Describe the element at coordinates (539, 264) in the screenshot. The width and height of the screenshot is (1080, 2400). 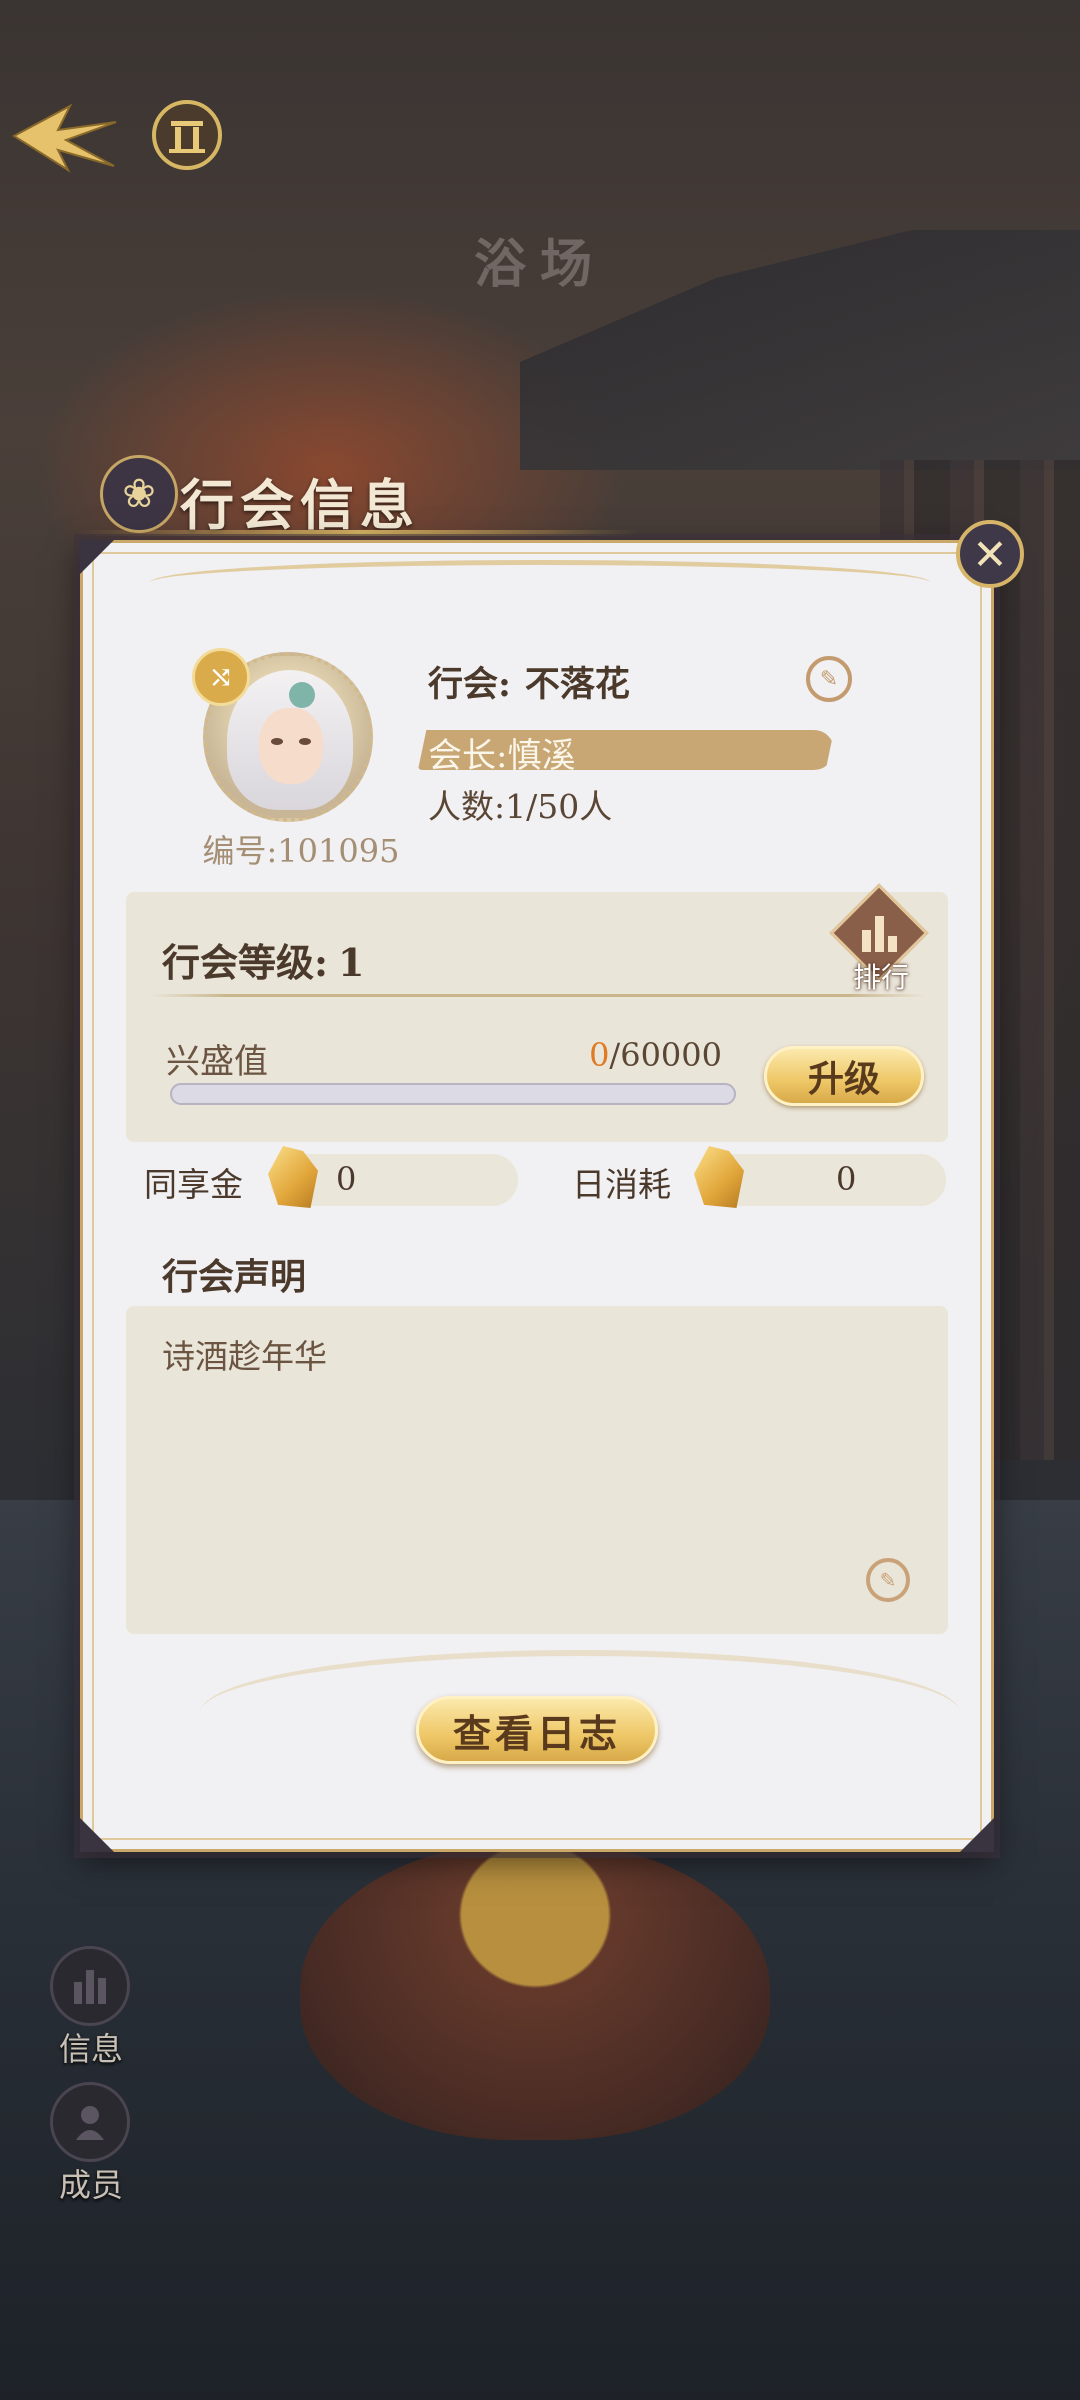
I see `scene-title: 浴场` at that location.